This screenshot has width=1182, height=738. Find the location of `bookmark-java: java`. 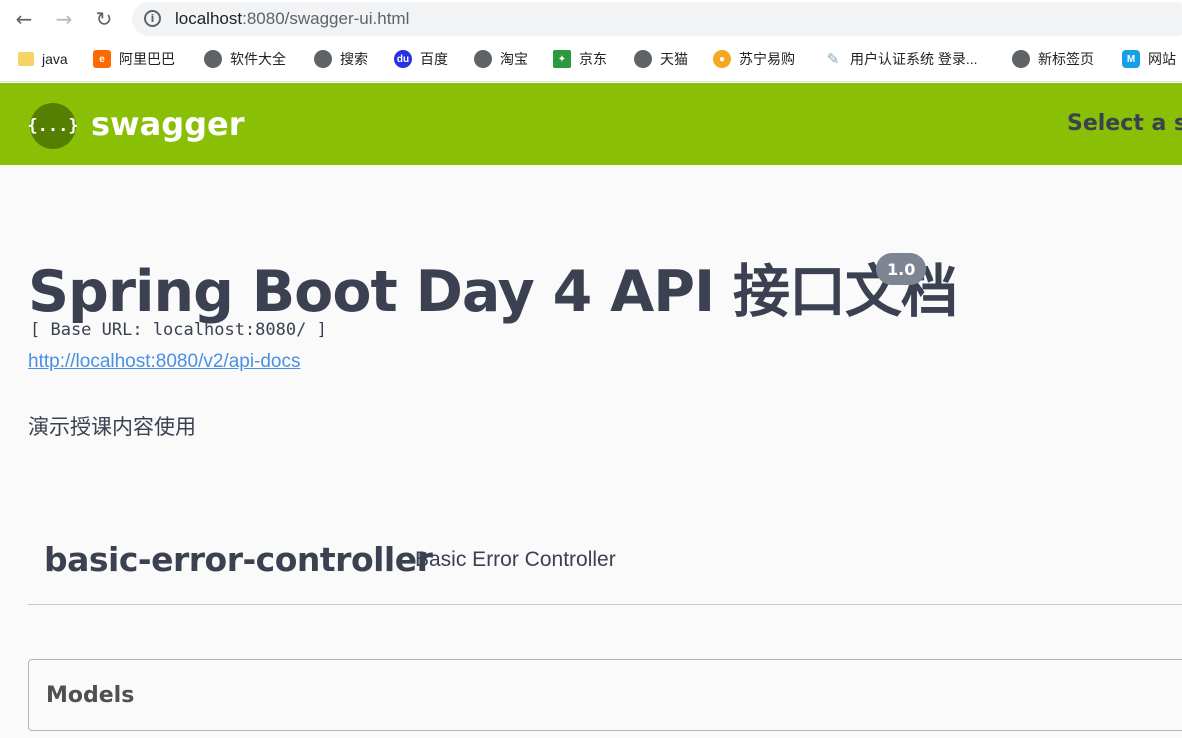

bookmark-java: java is located at coordinates (43, 59).